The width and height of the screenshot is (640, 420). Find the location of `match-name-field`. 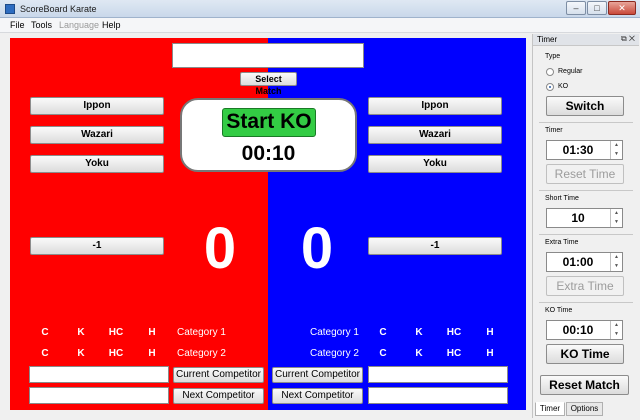

match-name-field is located at coordinates (268, 55).